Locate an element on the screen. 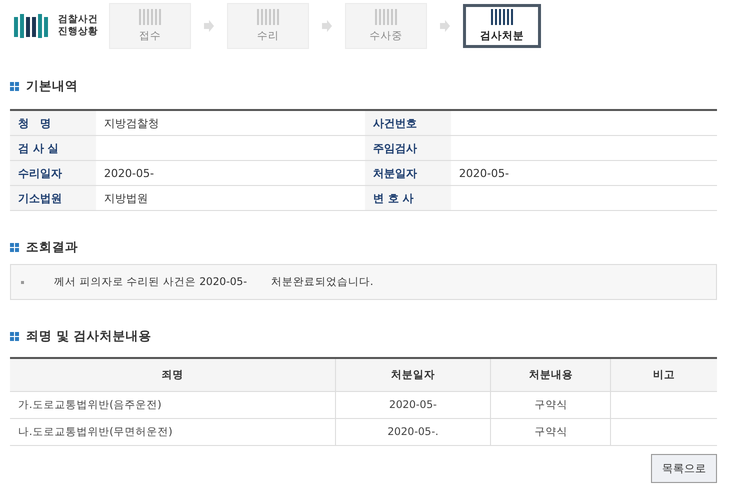 The image size is (743, 496). field-label: 기소법원 is located at coordinates (53, 198).